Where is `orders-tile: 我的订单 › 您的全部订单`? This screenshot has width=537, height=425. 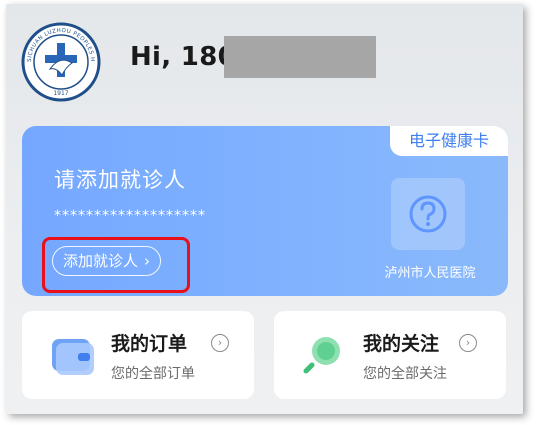
orders-tile: 我的订单 › 您的全部订单 is located at coordinates (138, 355).